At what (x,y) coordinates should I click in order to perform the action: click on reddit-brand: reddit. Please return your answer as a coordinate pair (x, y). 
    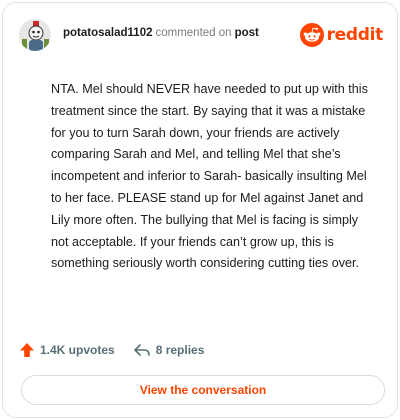
    Looking at the image, I should click on (341, 35).